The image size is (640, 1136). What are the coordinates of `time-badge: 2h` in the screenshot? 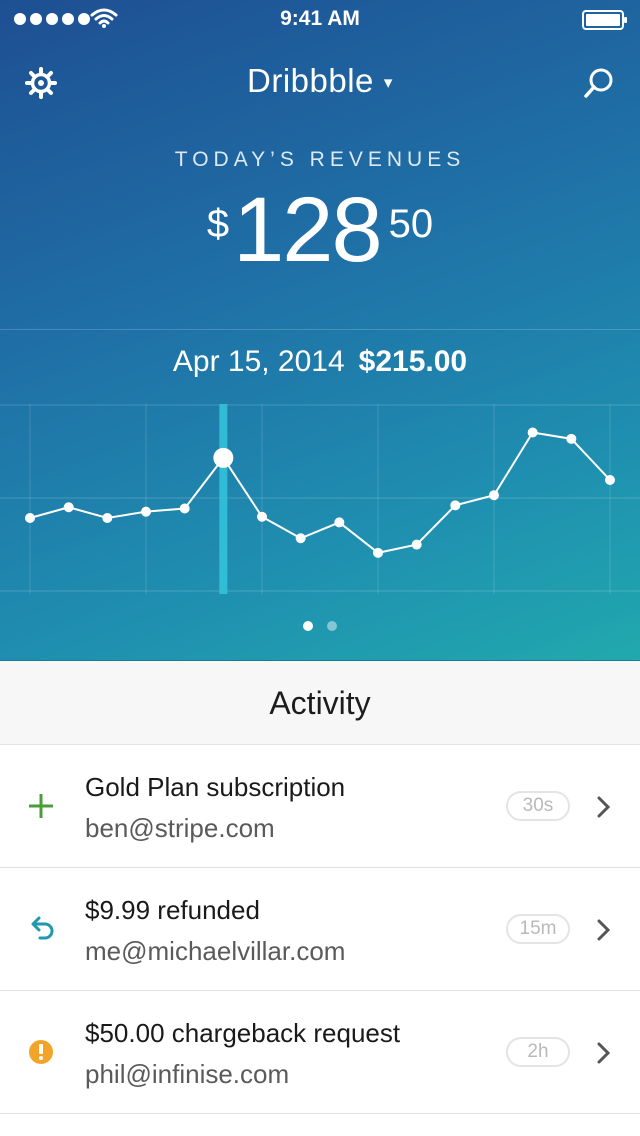 It's located at (538, 1052).